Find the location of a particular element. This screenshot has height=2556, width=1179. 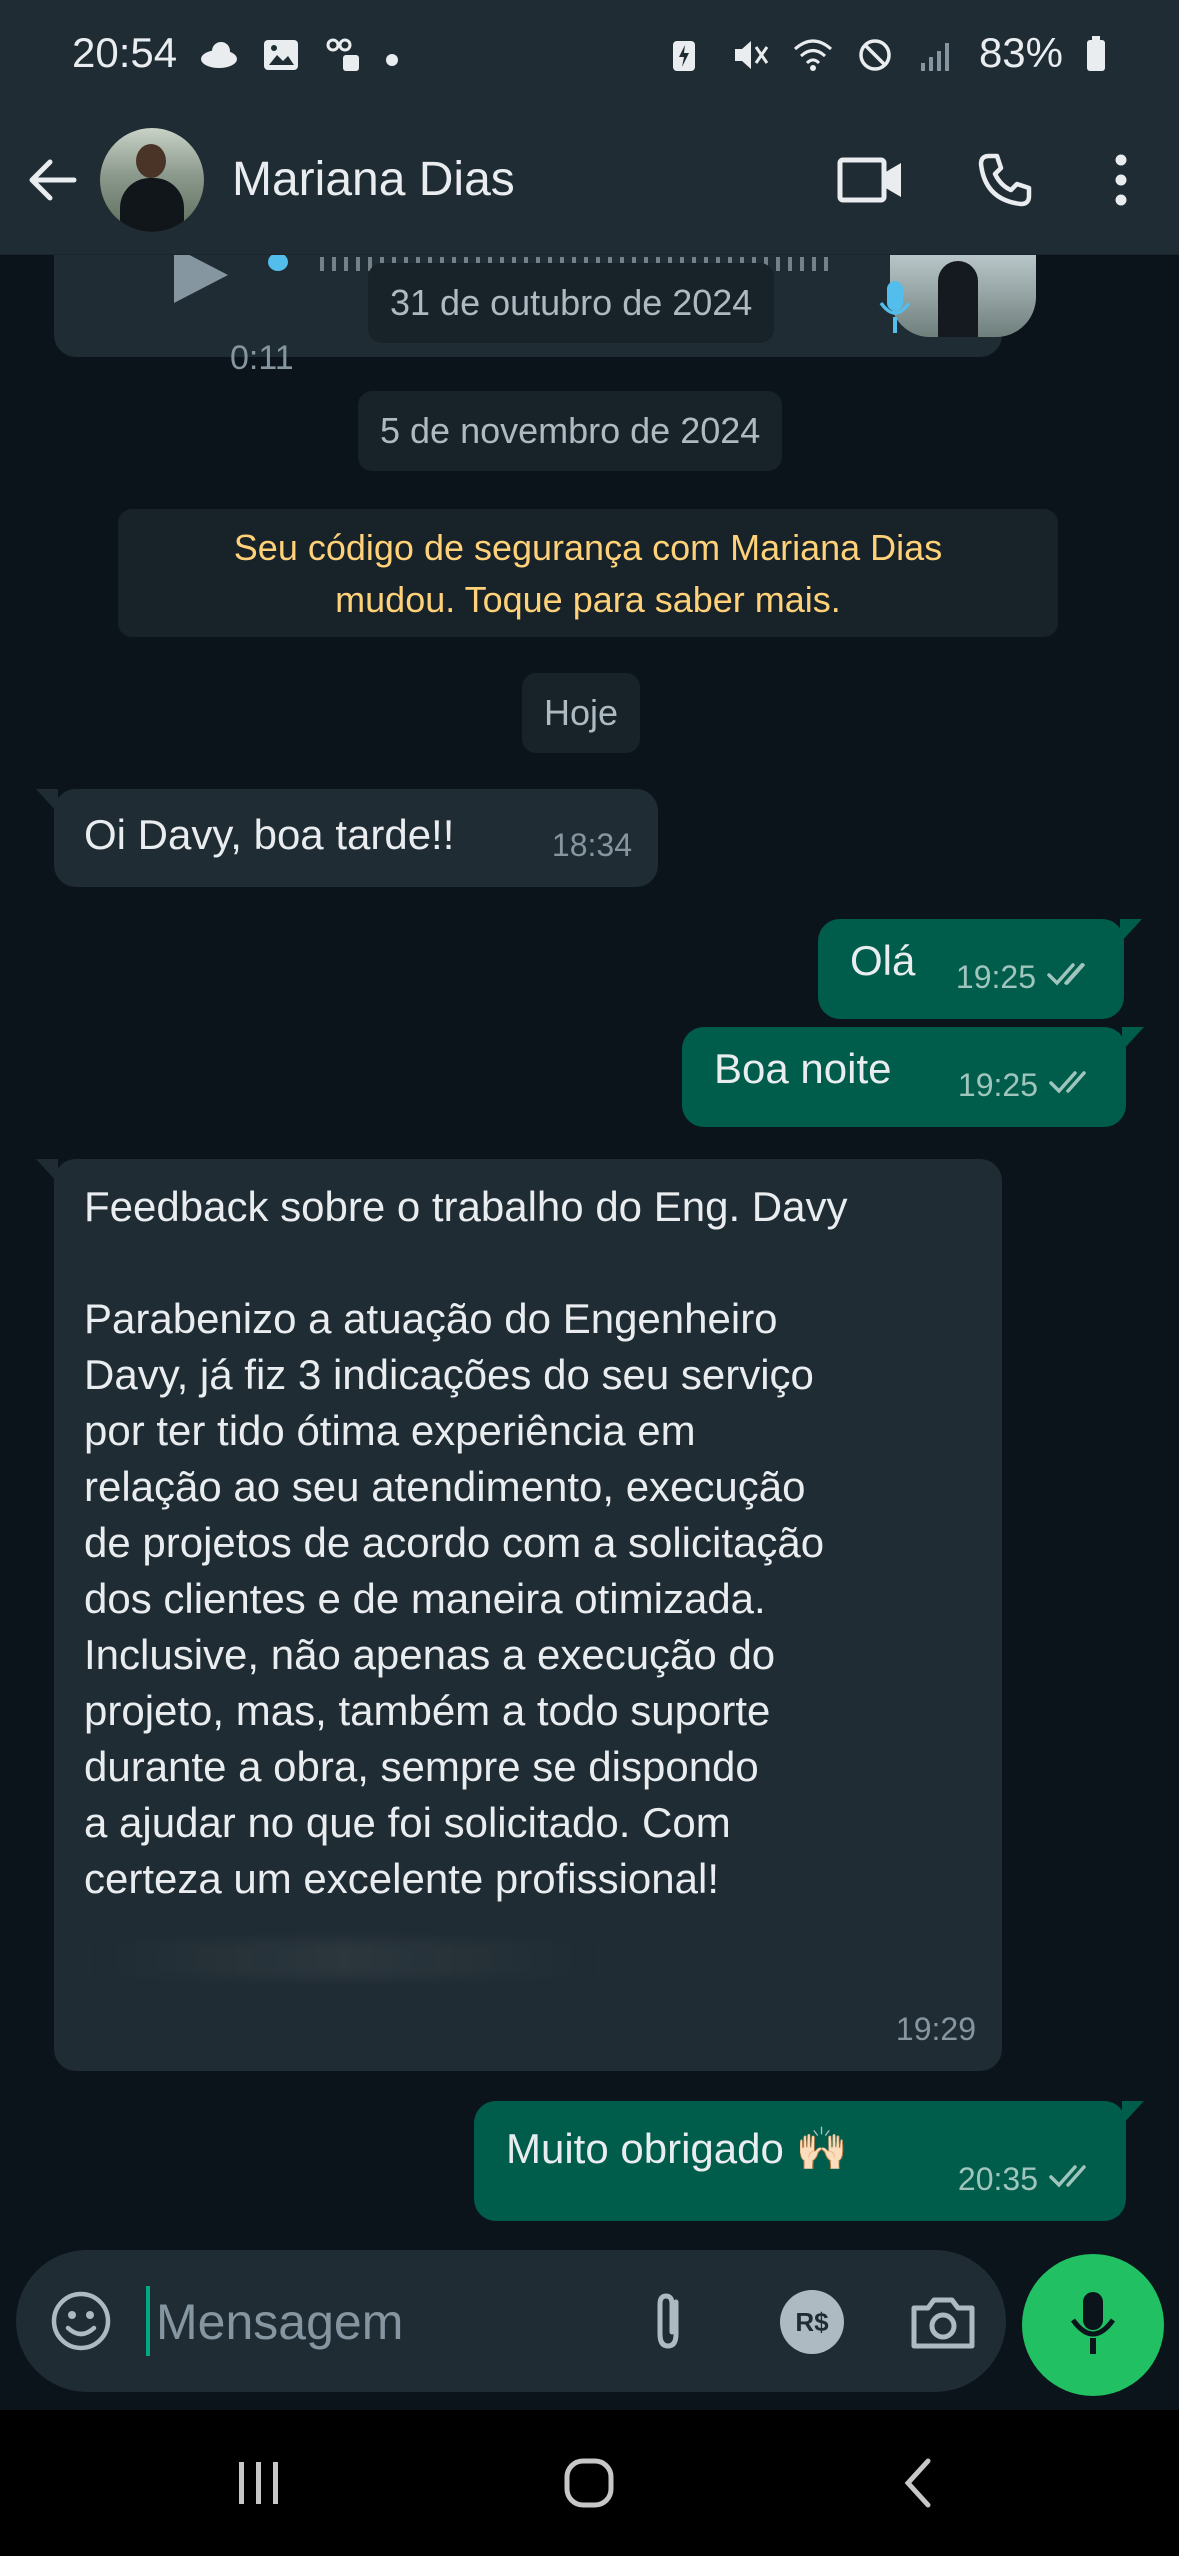

message-input-box: R$ is located at coordinates (511, 2321).